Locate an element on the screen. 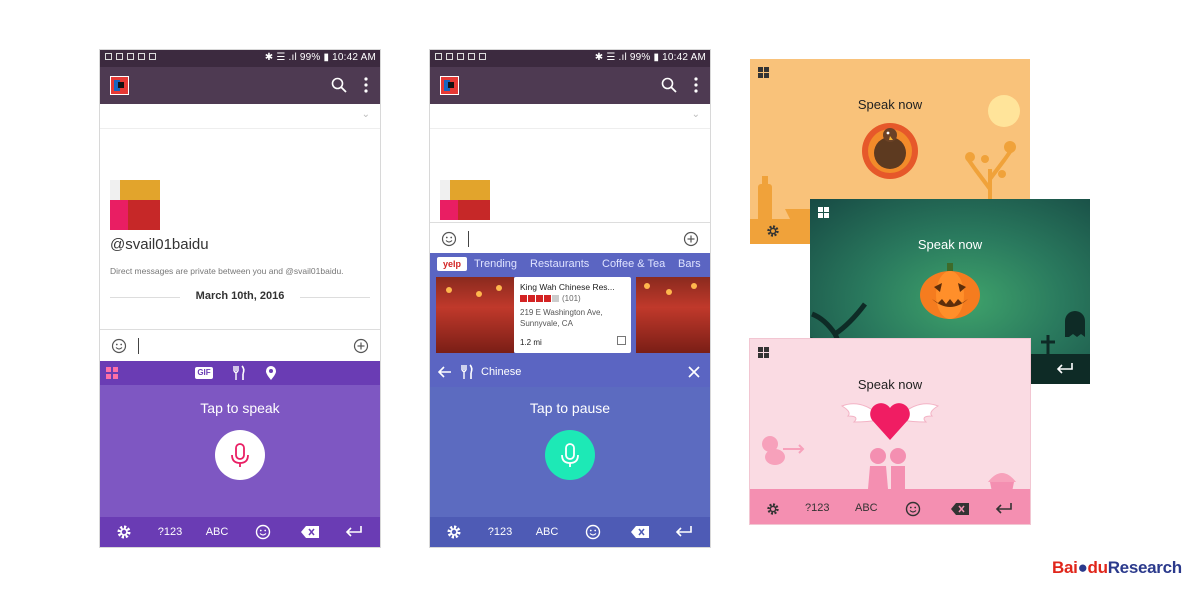 The image size is (1200, 600). tab-restaurants: Restaurants is located at coordinates (559, 264).